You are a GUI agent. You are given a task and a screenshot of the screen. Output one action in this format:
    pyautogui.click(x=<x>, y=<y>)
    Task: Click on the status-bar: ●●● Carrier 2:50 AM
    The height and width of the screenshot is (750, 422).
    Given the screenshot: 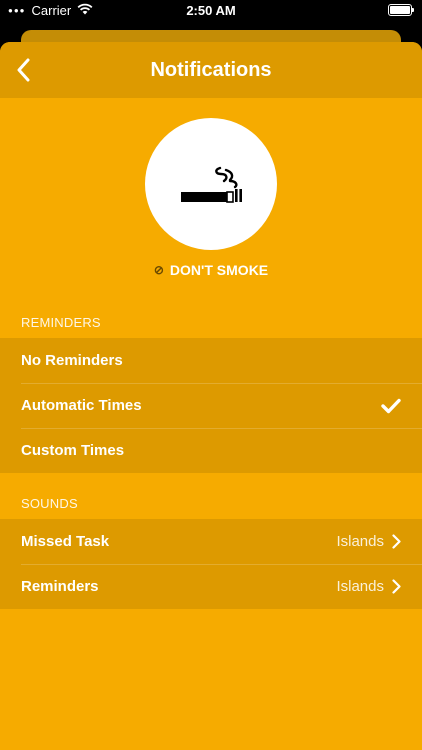 What is the action you would take?
    pyautogui.click(x=211, y=11)
    